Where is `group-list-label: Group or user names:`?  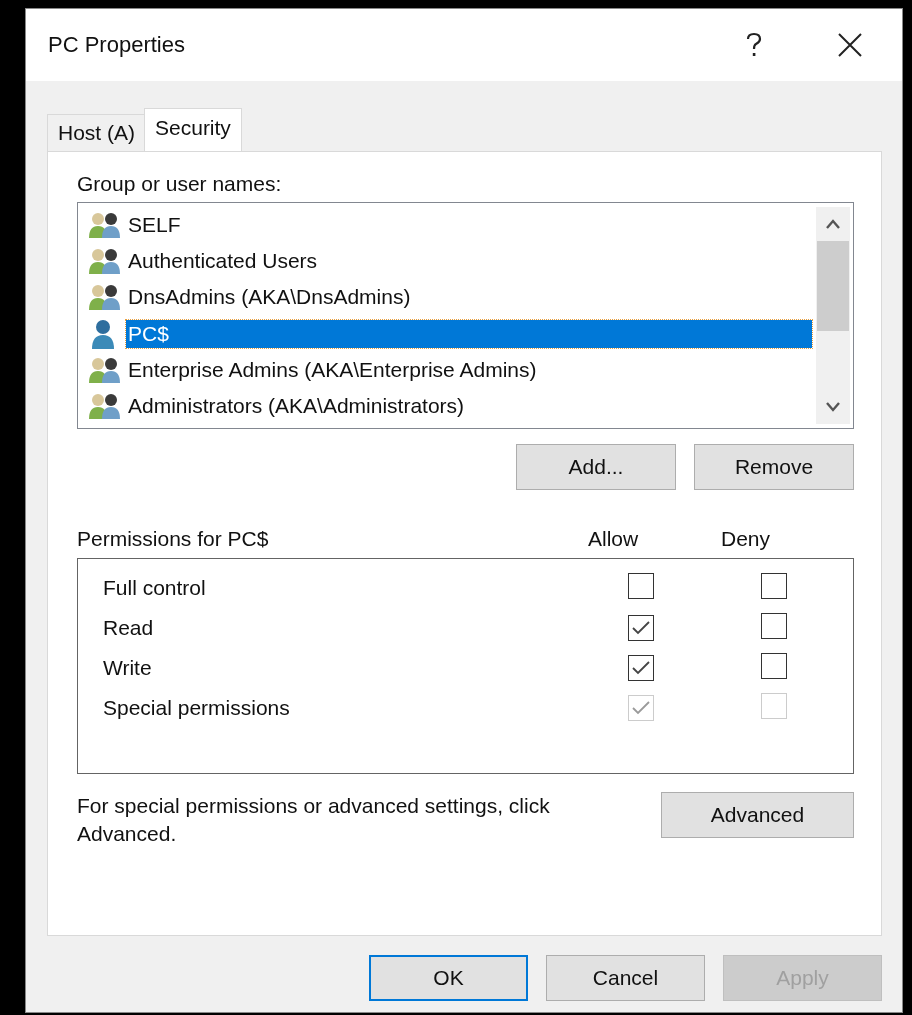
group-list-label: Group or user names: is located at coordinates (180, 184).